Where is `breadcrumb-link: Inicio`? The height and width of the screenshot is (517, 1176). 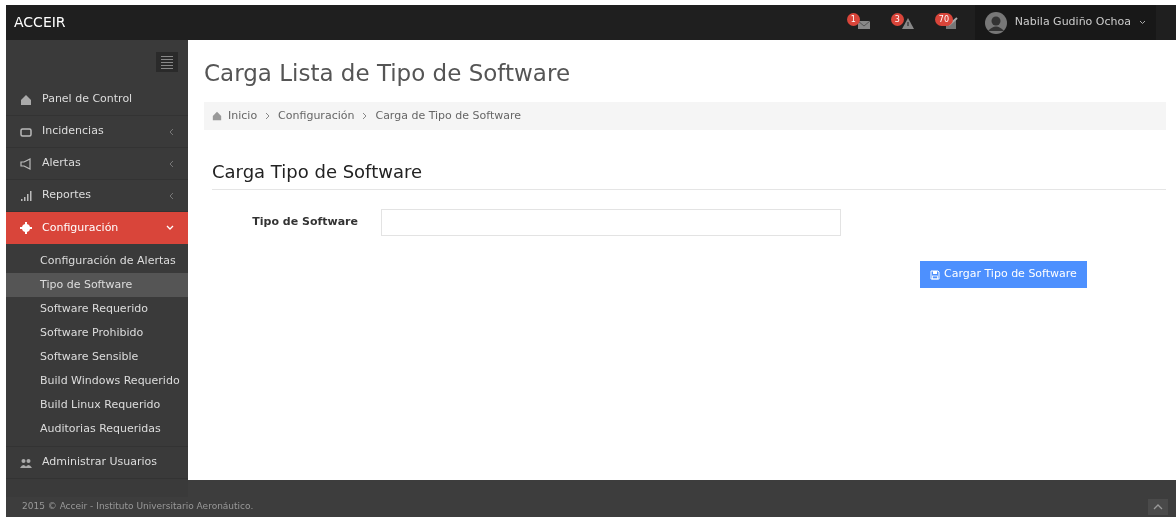 breadcrumb-link: Inicio is located at coordinates (243, 116).